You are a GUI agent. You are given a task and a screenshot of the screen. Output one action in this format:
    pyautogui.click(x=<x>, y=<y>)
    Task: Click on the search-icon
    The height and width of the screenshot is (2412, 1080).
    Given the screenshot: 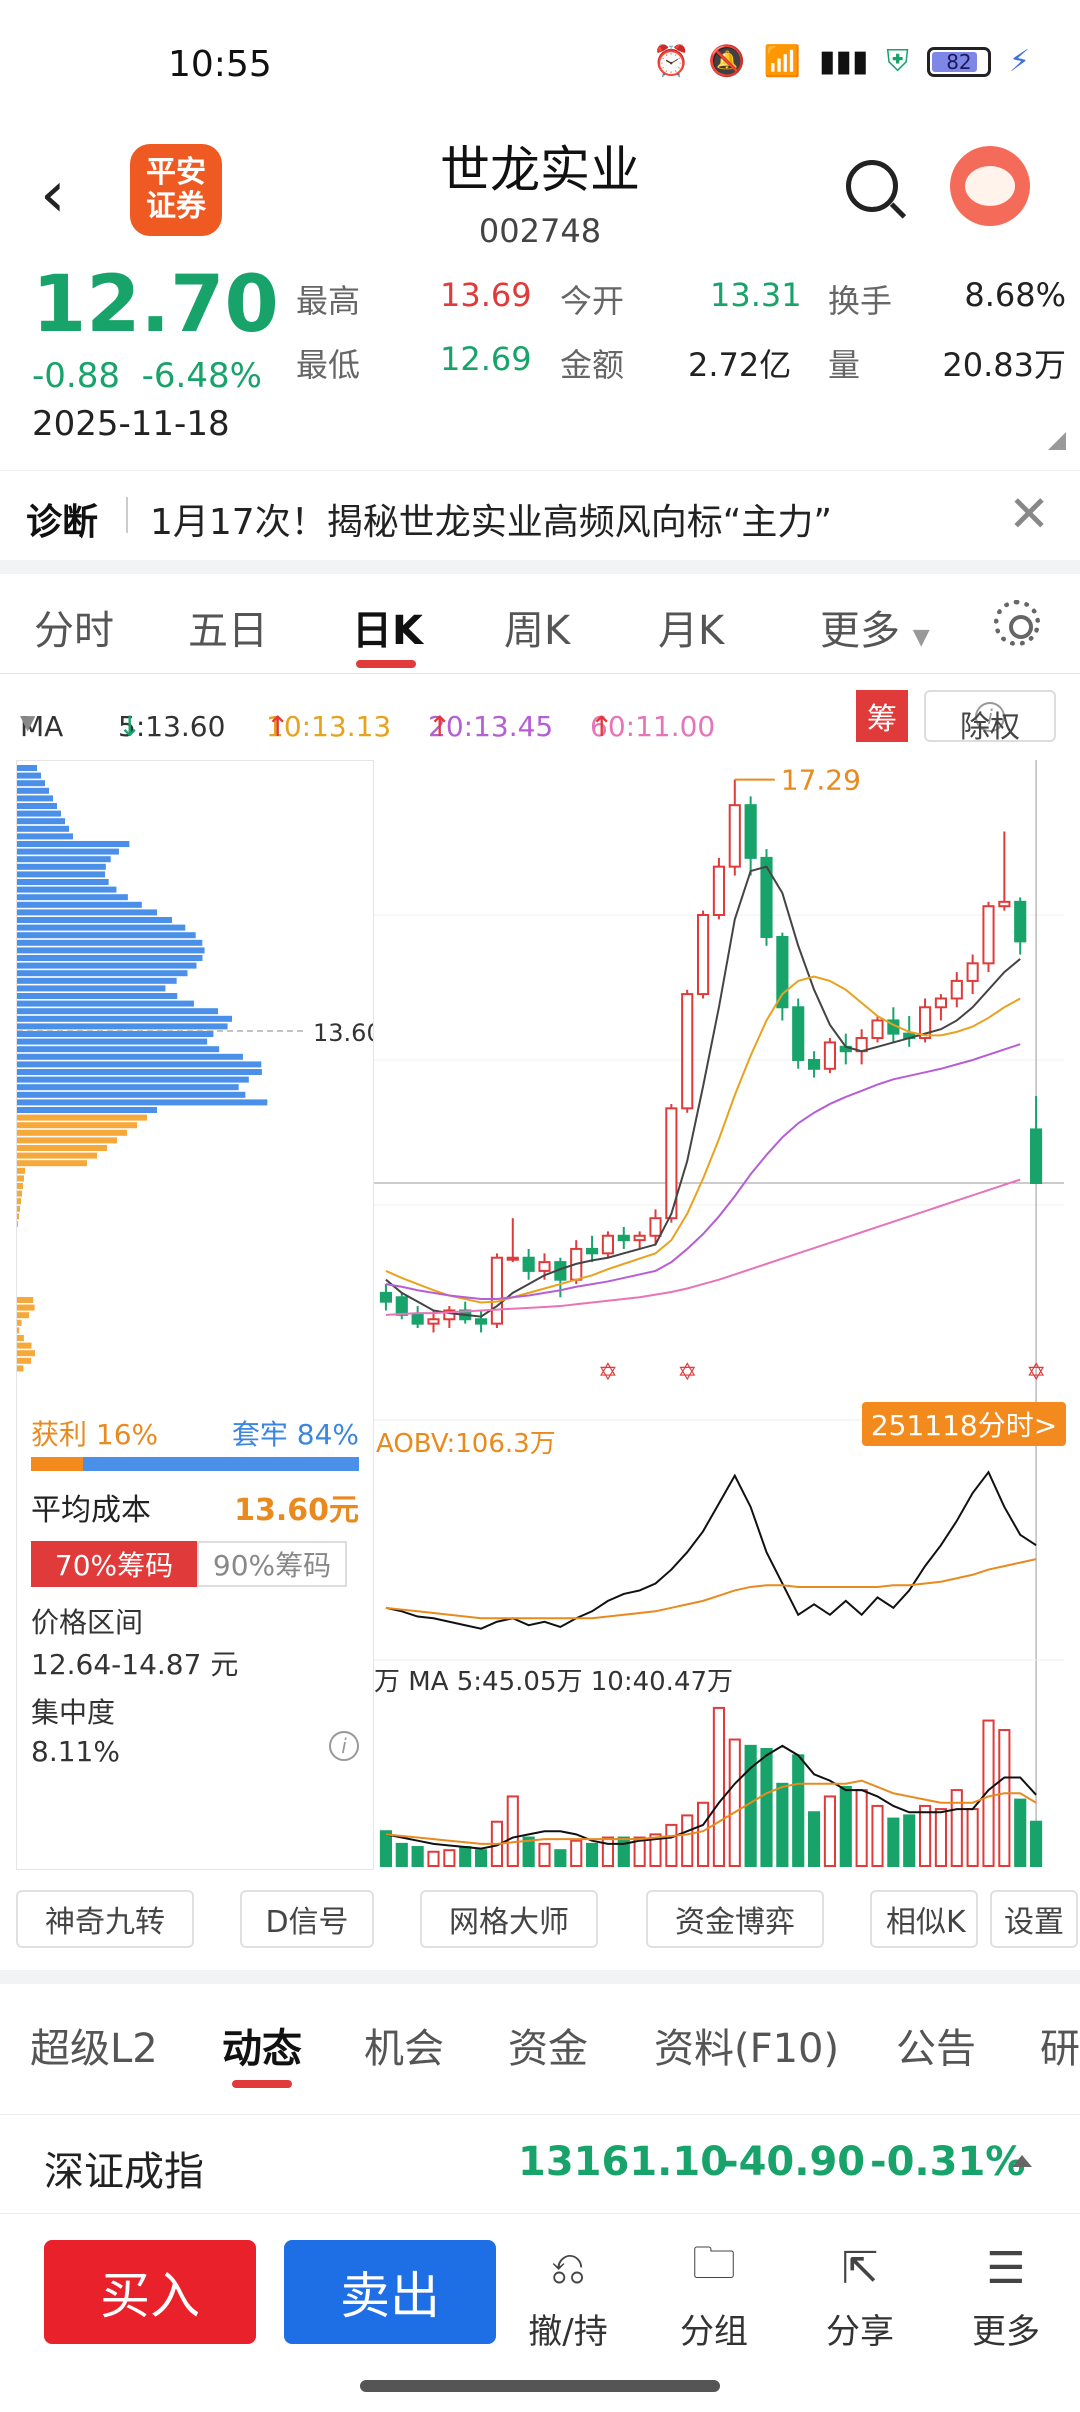 What is the action you would take?
    pyautogui.click(x=872, y=186)
    